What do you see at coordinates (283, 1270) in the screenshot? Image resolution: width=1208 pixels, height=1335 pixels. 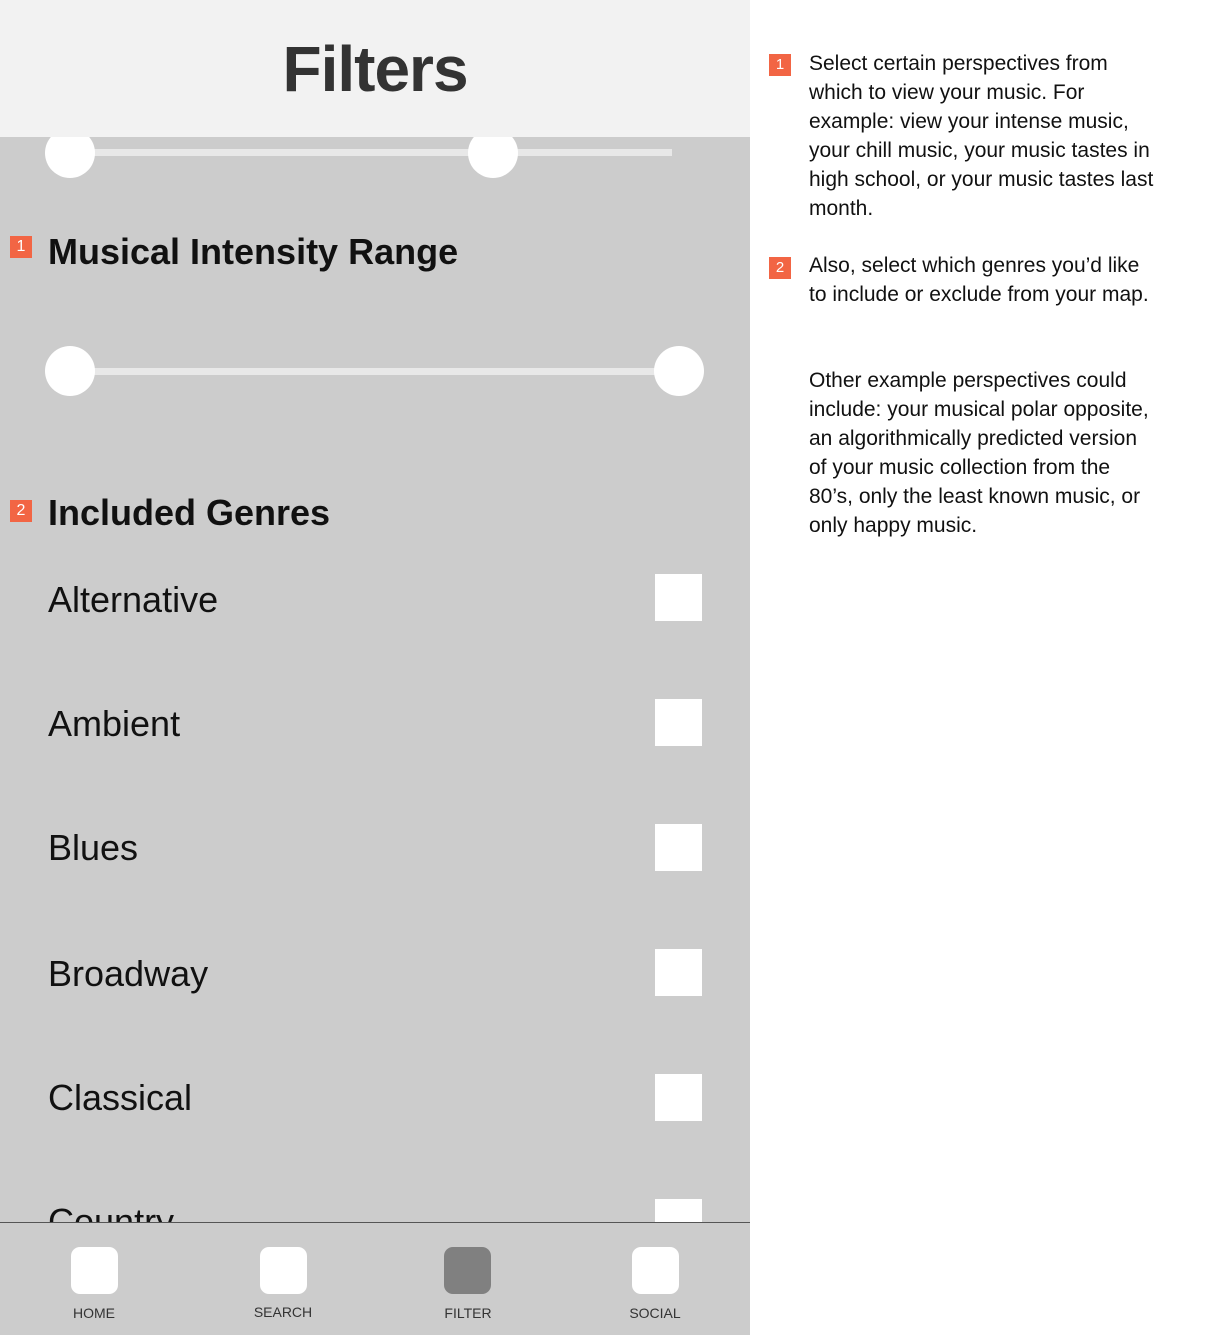 I see `search-icon` at bounding box center [283, 1270].